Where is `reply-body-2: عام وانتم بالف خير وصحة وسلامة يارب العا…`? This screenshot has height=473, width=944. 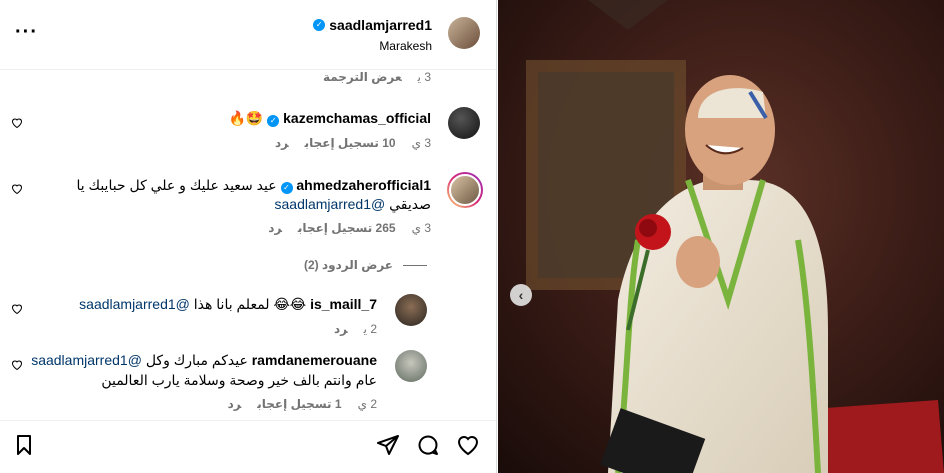
reply-body-2: عام وانتم بالف خير وصحة وسلامة يارب العا… is located at coordinates (239, 380).